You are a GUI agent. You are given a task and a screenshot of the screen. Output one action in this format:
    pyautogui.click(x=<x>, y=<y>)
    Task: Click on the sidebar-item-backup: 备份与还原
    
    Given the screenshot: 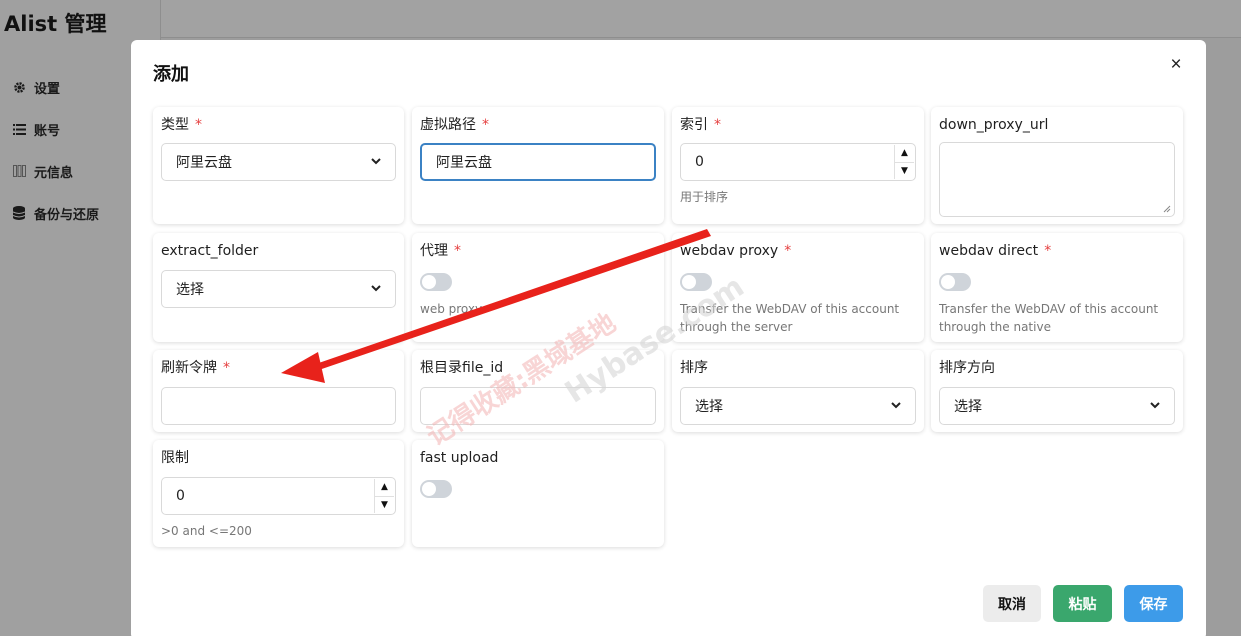 What is the action you would take?
    pyautogui.click(x=55, y=213)
    